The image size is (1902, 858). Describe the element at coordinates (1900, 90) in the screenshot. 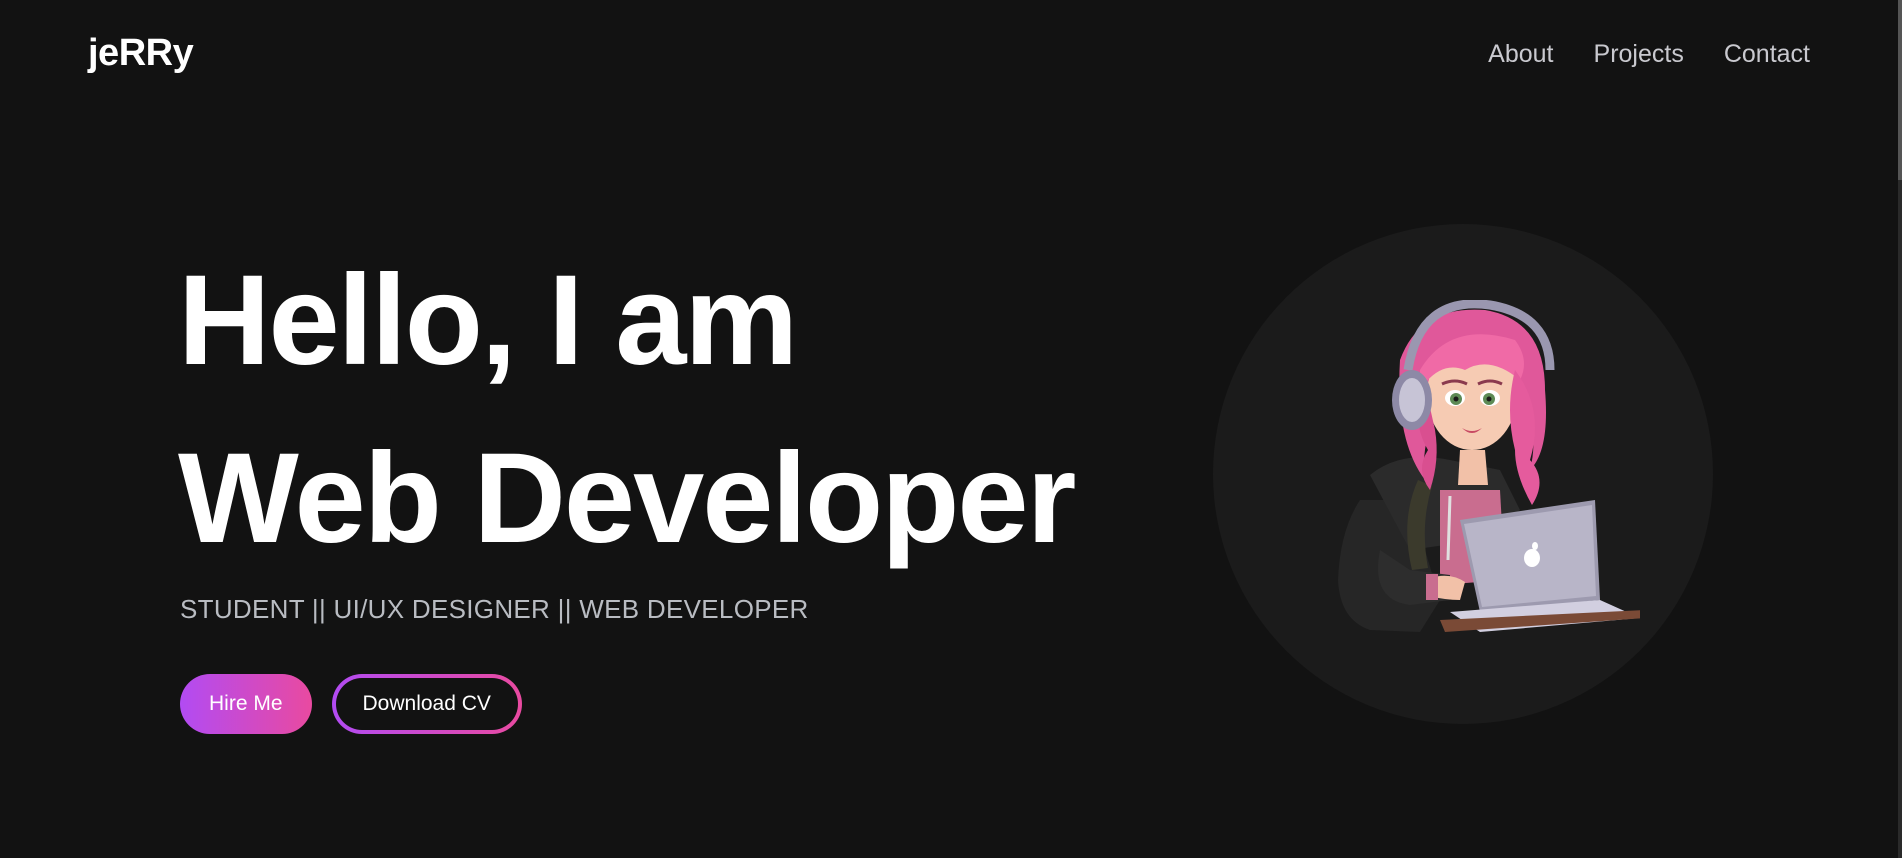

I see `scrollbar-thumb` at that location.